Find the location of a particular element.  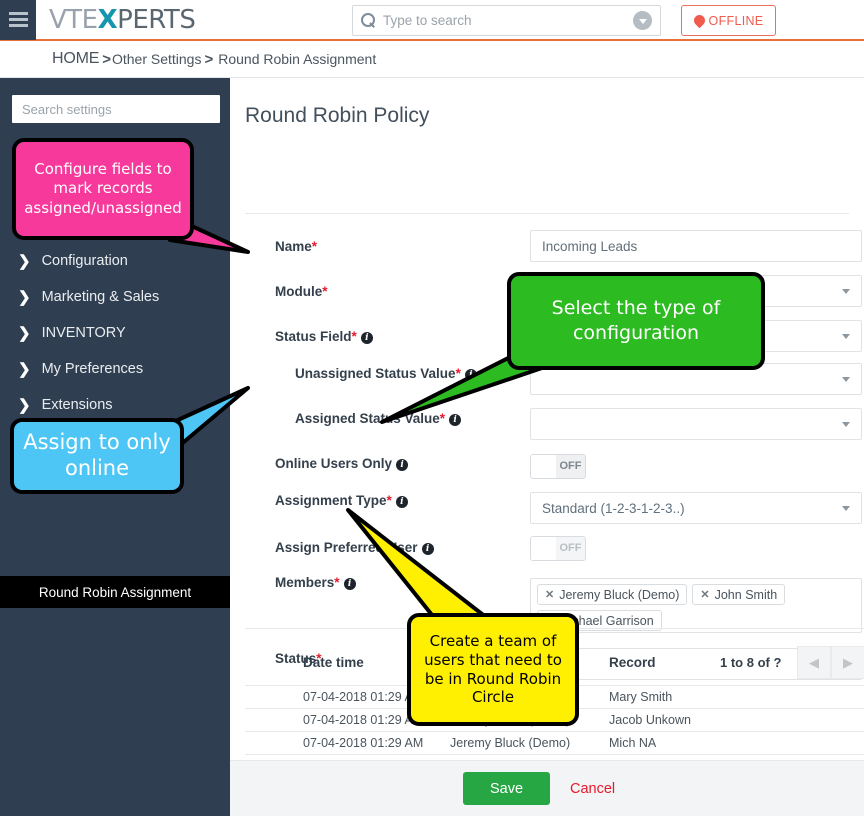

label-text: Members is located at coordinates (305, 582).